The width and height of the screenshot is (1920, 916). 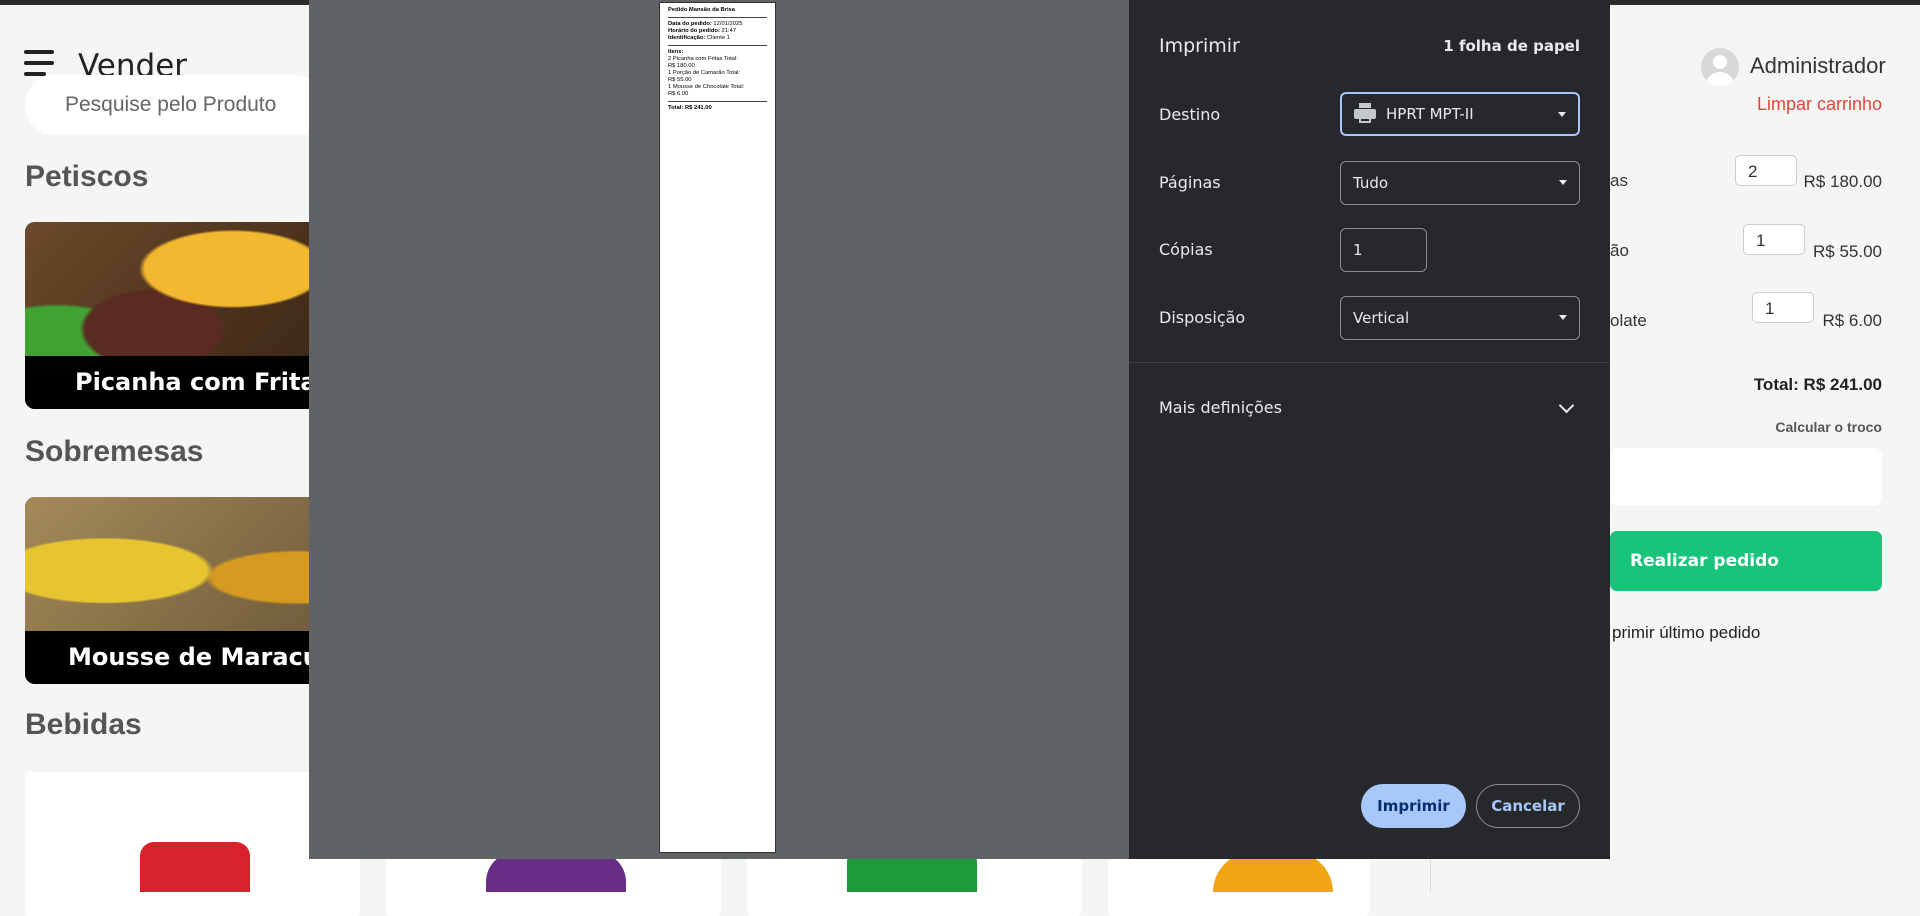 What do you see at coordinates (39, 63) in the screenshot?
I see `menu-icon` at bounding box center [39, 63].